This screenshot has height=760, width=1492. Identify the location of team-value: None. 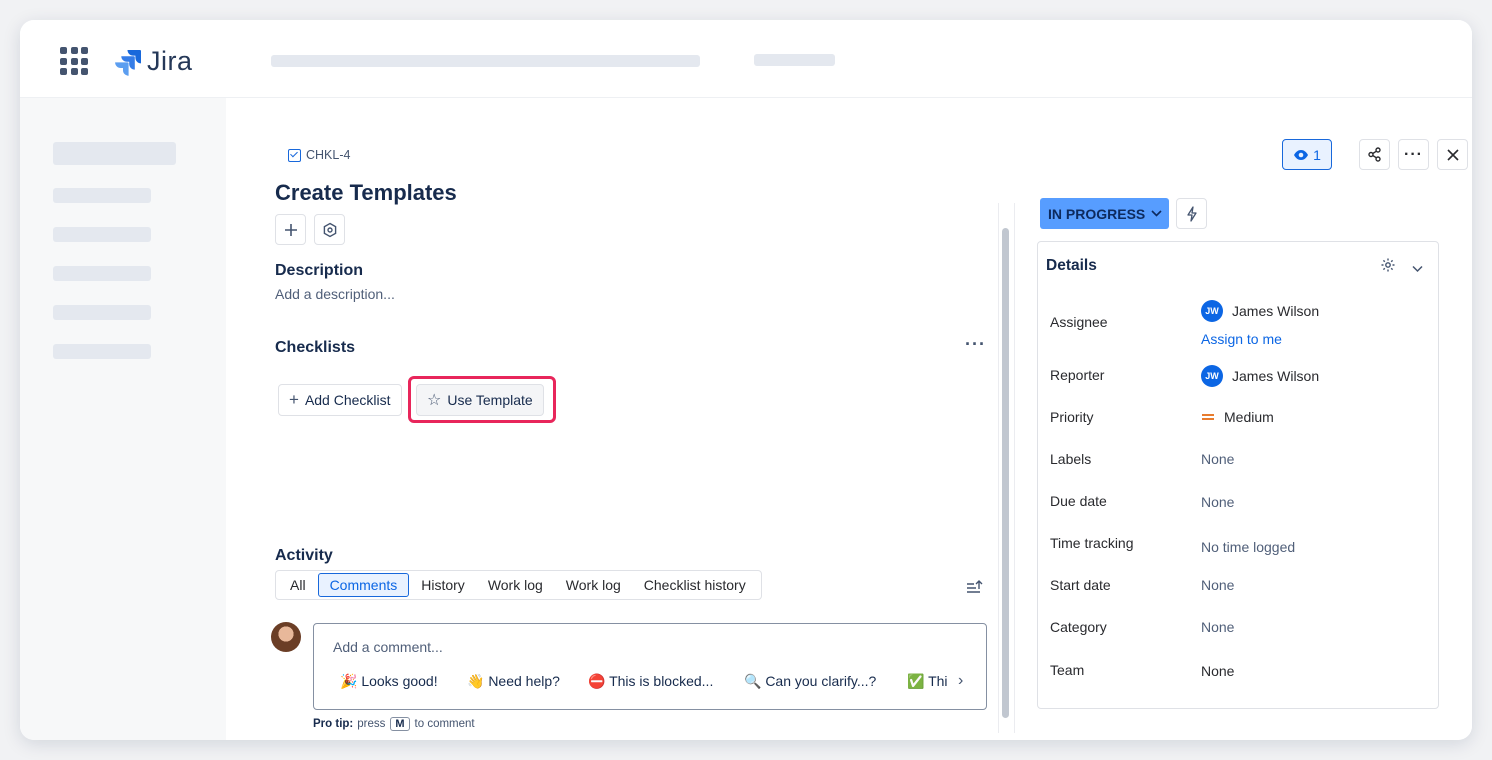
(1217, 671).